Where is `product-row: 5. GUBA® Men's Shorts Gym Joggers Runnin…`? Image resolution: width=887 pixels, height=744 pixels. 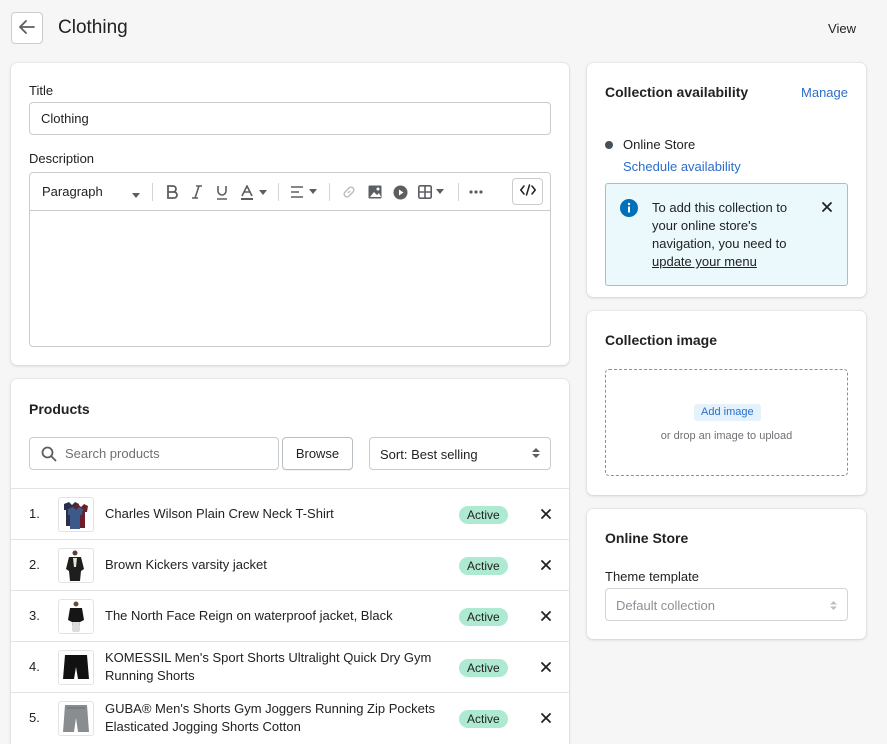
product-row: 5. GUBA® Men's Shorts Gym Joggers Runnin… is located at coordinates (290, 717).